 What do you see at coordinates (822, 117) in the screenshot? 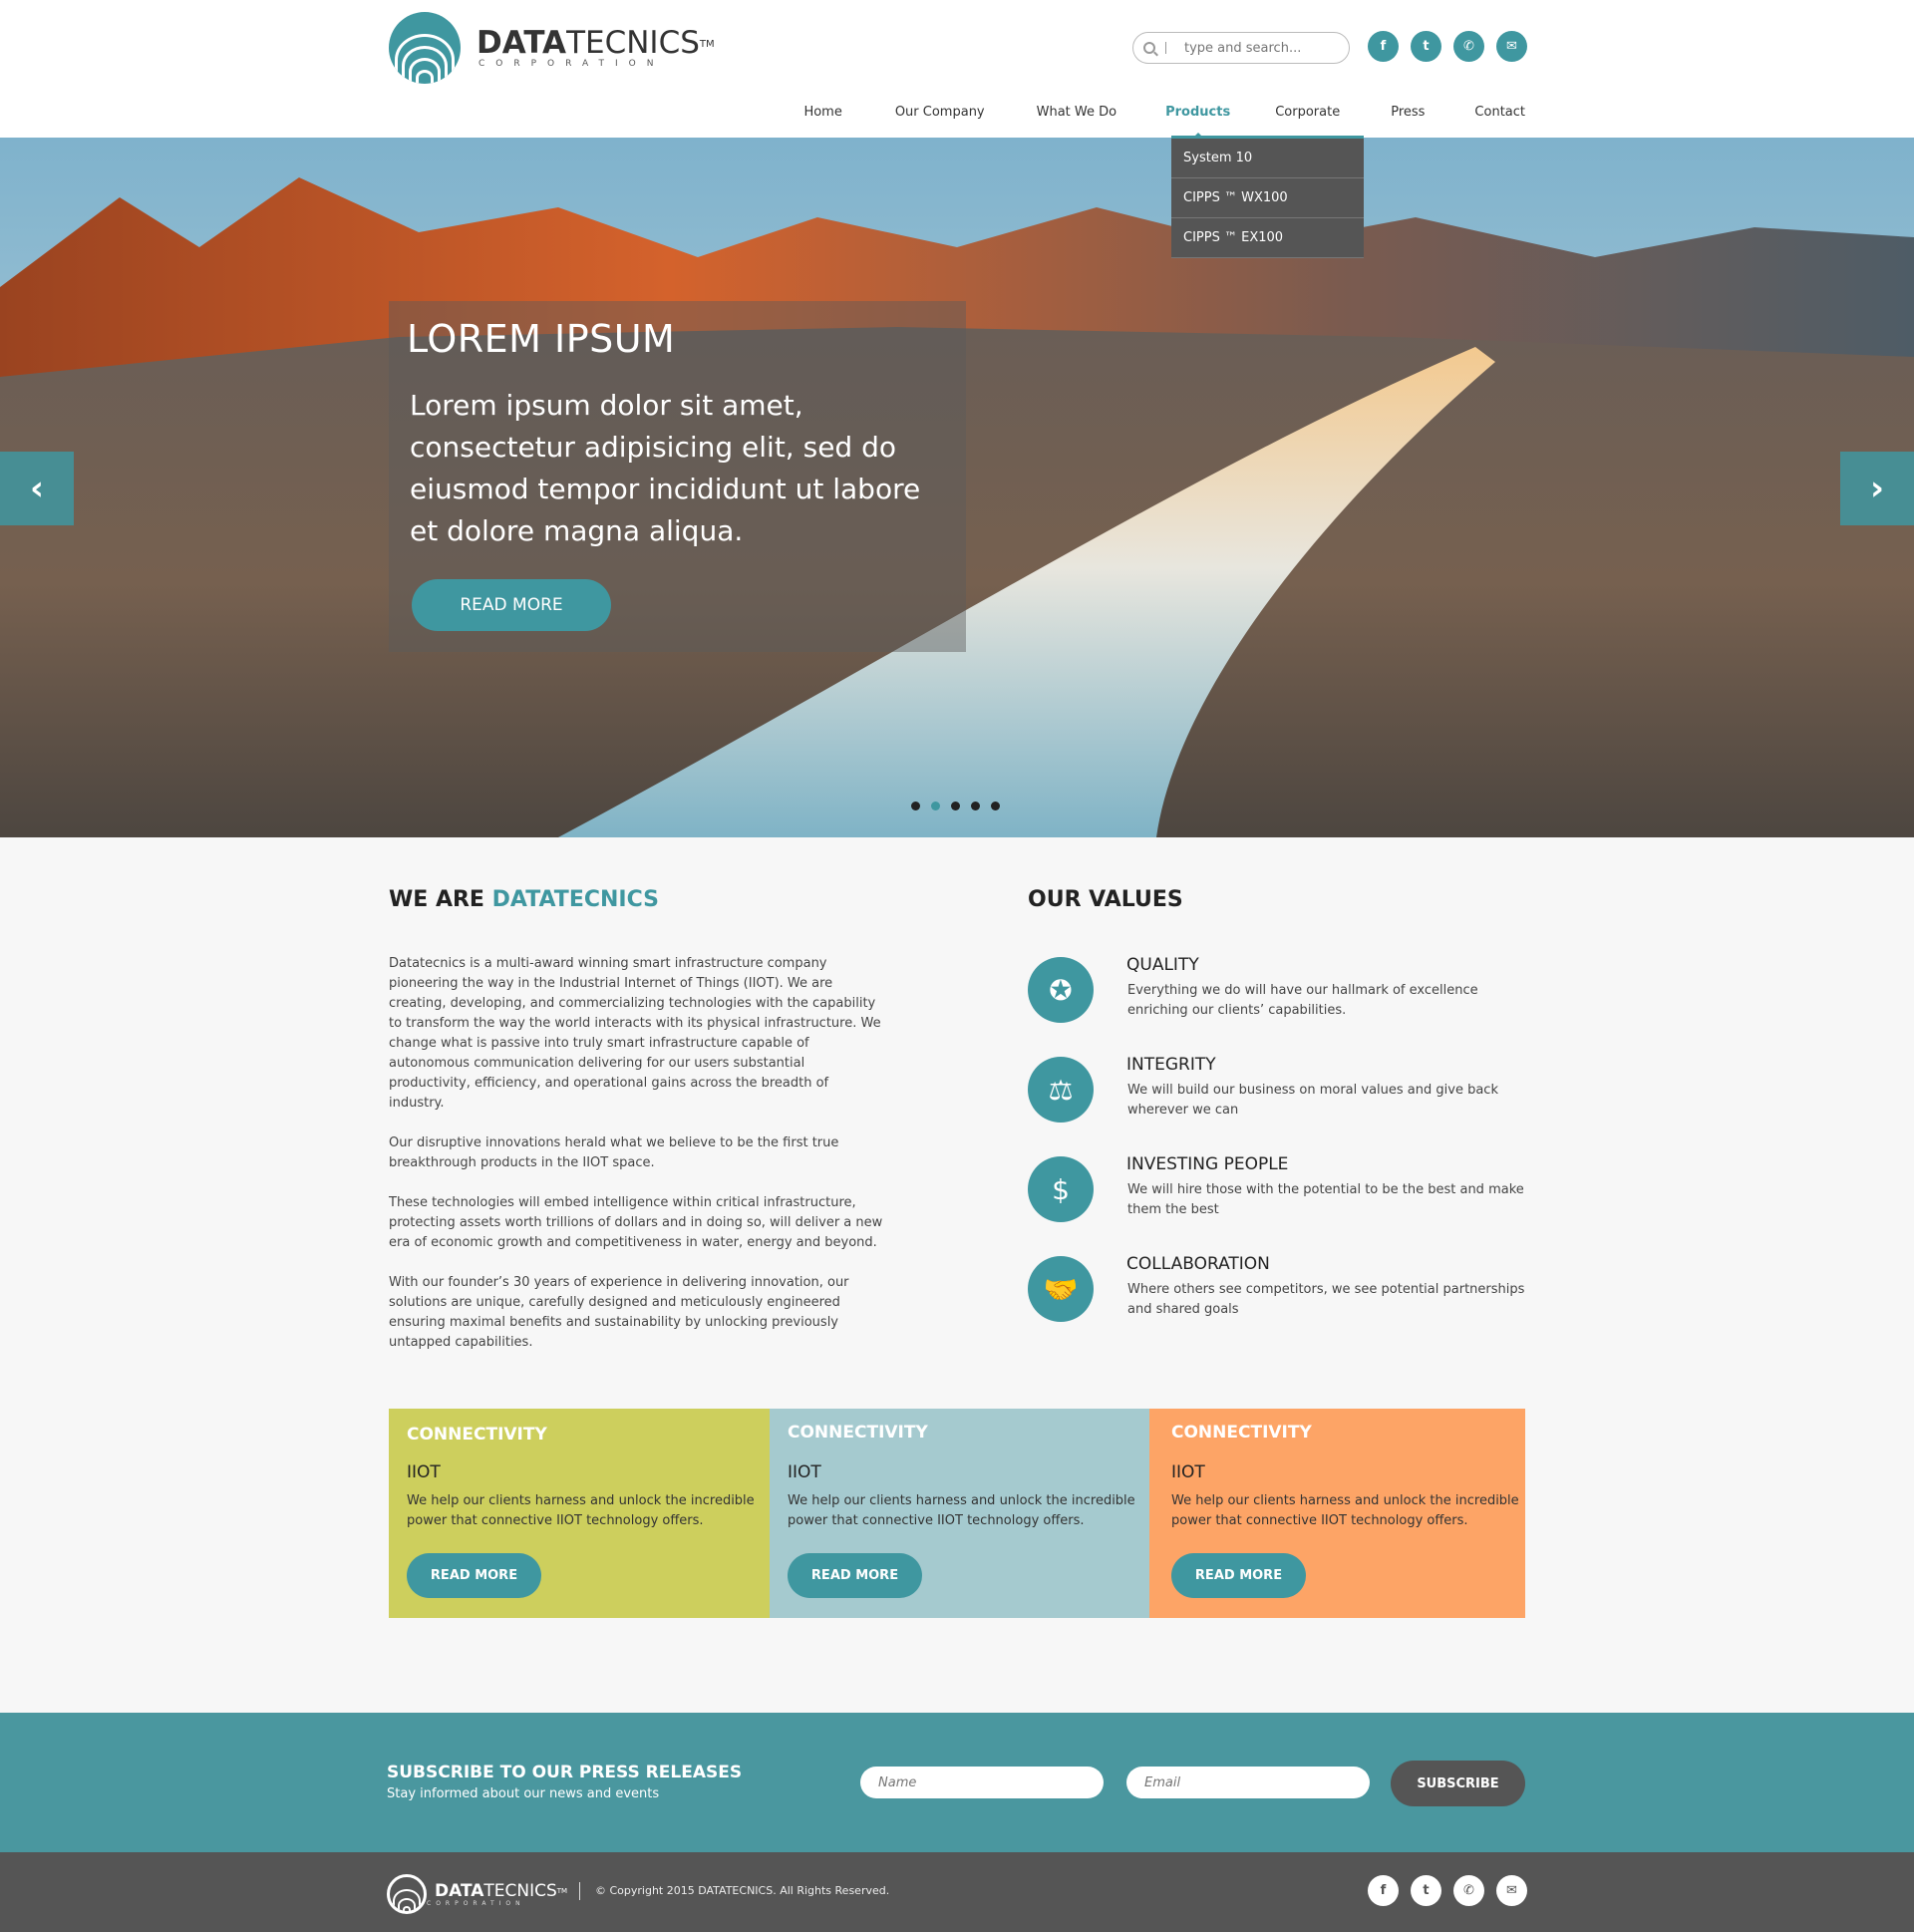
I see `nav-home: Home` at bounding box center [822, 117].